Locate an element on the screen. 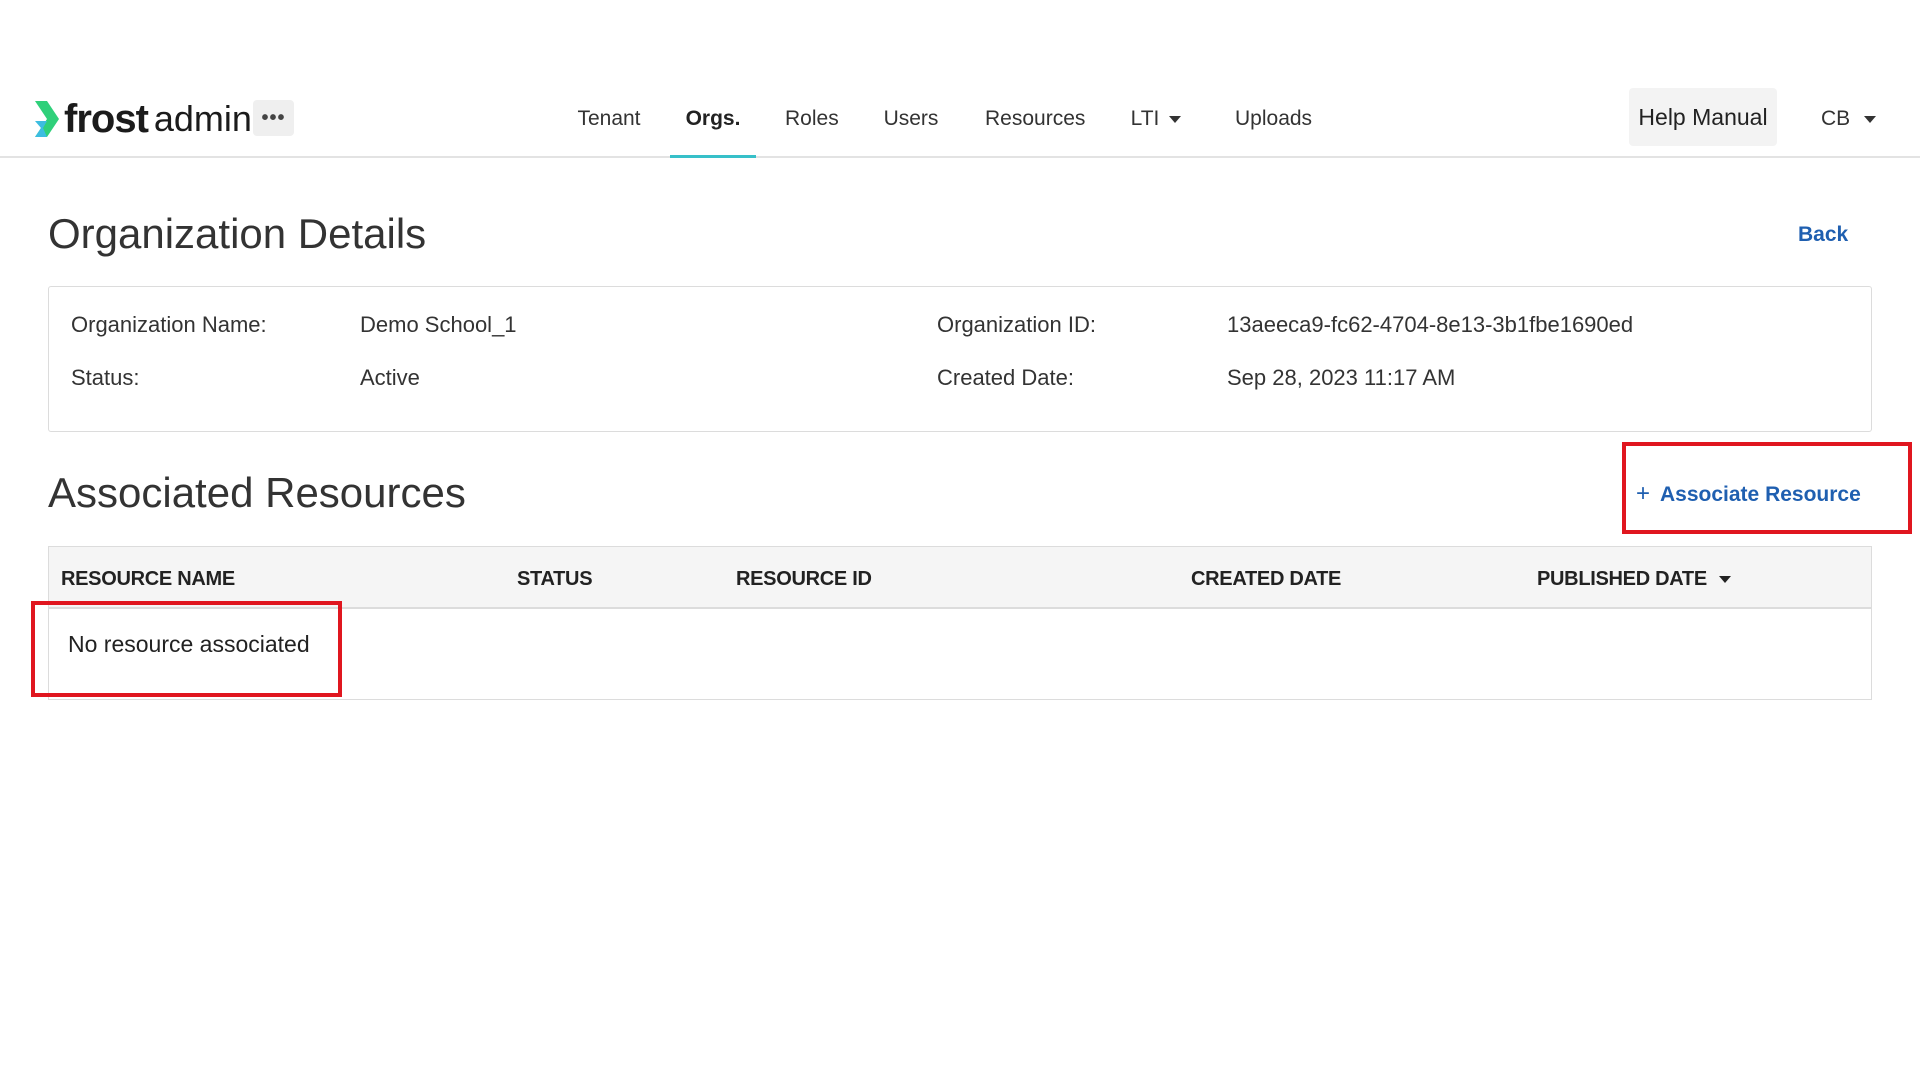  nav-item-uploads: Uploads is located at coordinates (1274, 129).